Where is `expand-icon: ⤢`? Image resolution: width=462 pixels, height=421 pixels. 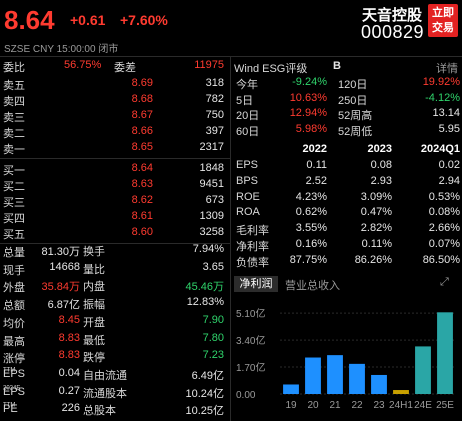
expand-icon: ⤢ is located at coordinates (444, 282).